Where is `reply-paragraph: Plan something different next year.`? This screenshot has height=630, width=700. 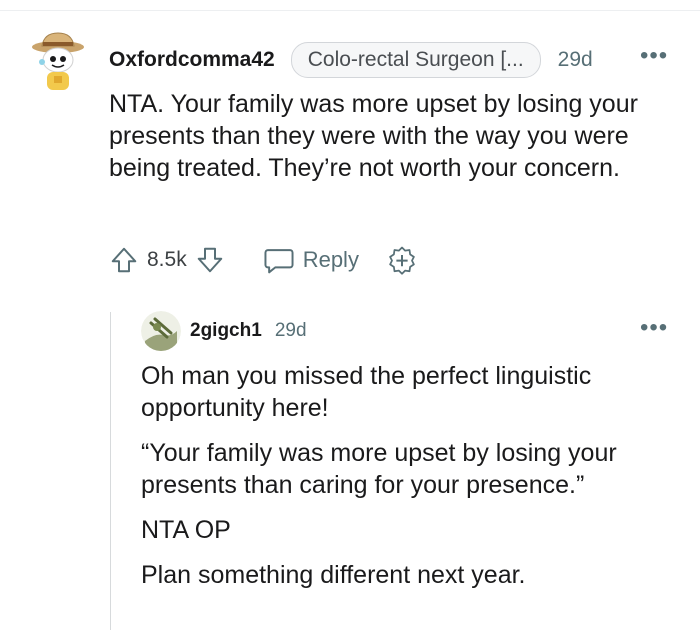
reply-paragraph: Plan something different next year. is located at coordinates (333, 575).